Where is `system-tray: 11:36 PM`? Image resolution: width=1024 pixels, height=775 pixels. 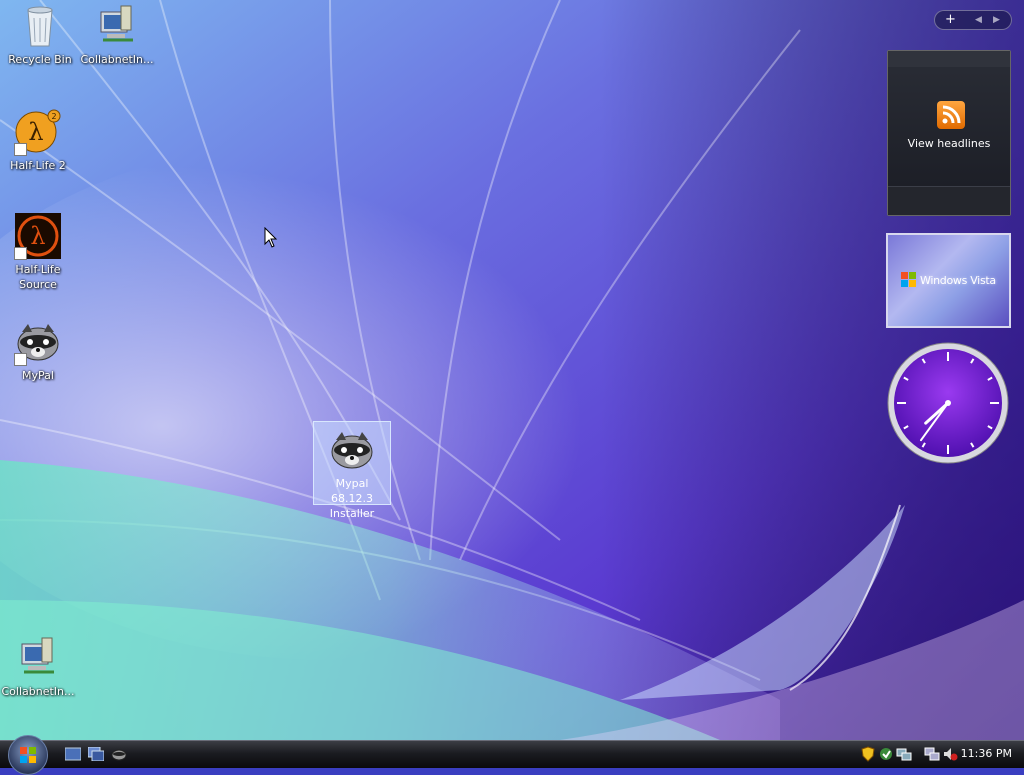
system-tray: 11:36 PM is located at coordinates (939, 754).